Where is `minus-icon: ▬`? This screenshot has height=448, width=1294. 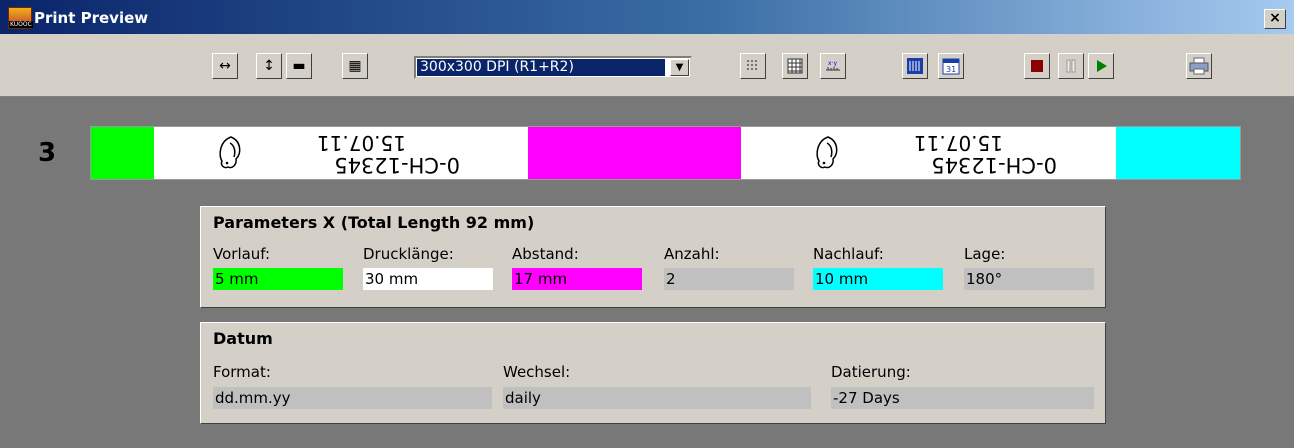 minus-icon: ▬ is located at coordinates (299, 66).